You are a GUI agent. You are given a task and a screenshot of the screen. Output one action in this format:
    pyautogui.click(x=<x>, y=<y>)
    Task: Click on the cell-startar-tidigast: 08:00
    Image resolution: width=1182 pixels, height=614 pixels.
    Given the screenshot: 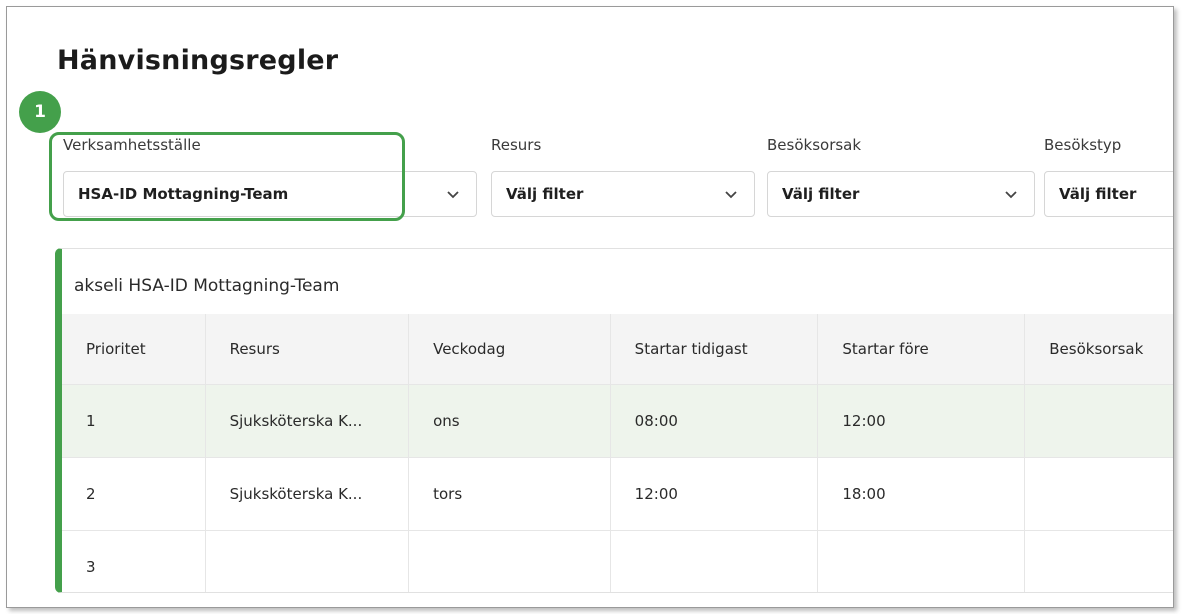 What is the action you would take?
    pyautogui.click(x=714, y=421)
    